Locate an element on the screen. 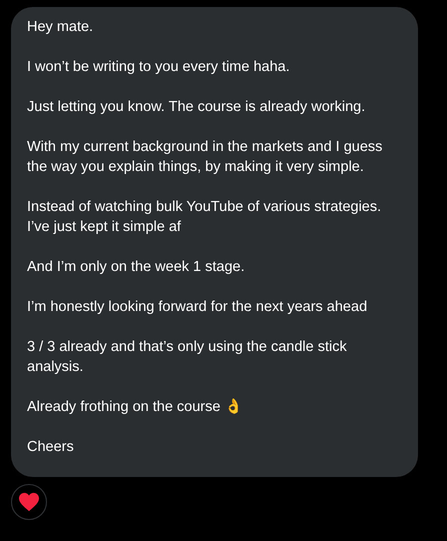  message-text: With my current background in the markets and I guess the way you explain things, by making it very simple. is located at coordinates (205, 157).